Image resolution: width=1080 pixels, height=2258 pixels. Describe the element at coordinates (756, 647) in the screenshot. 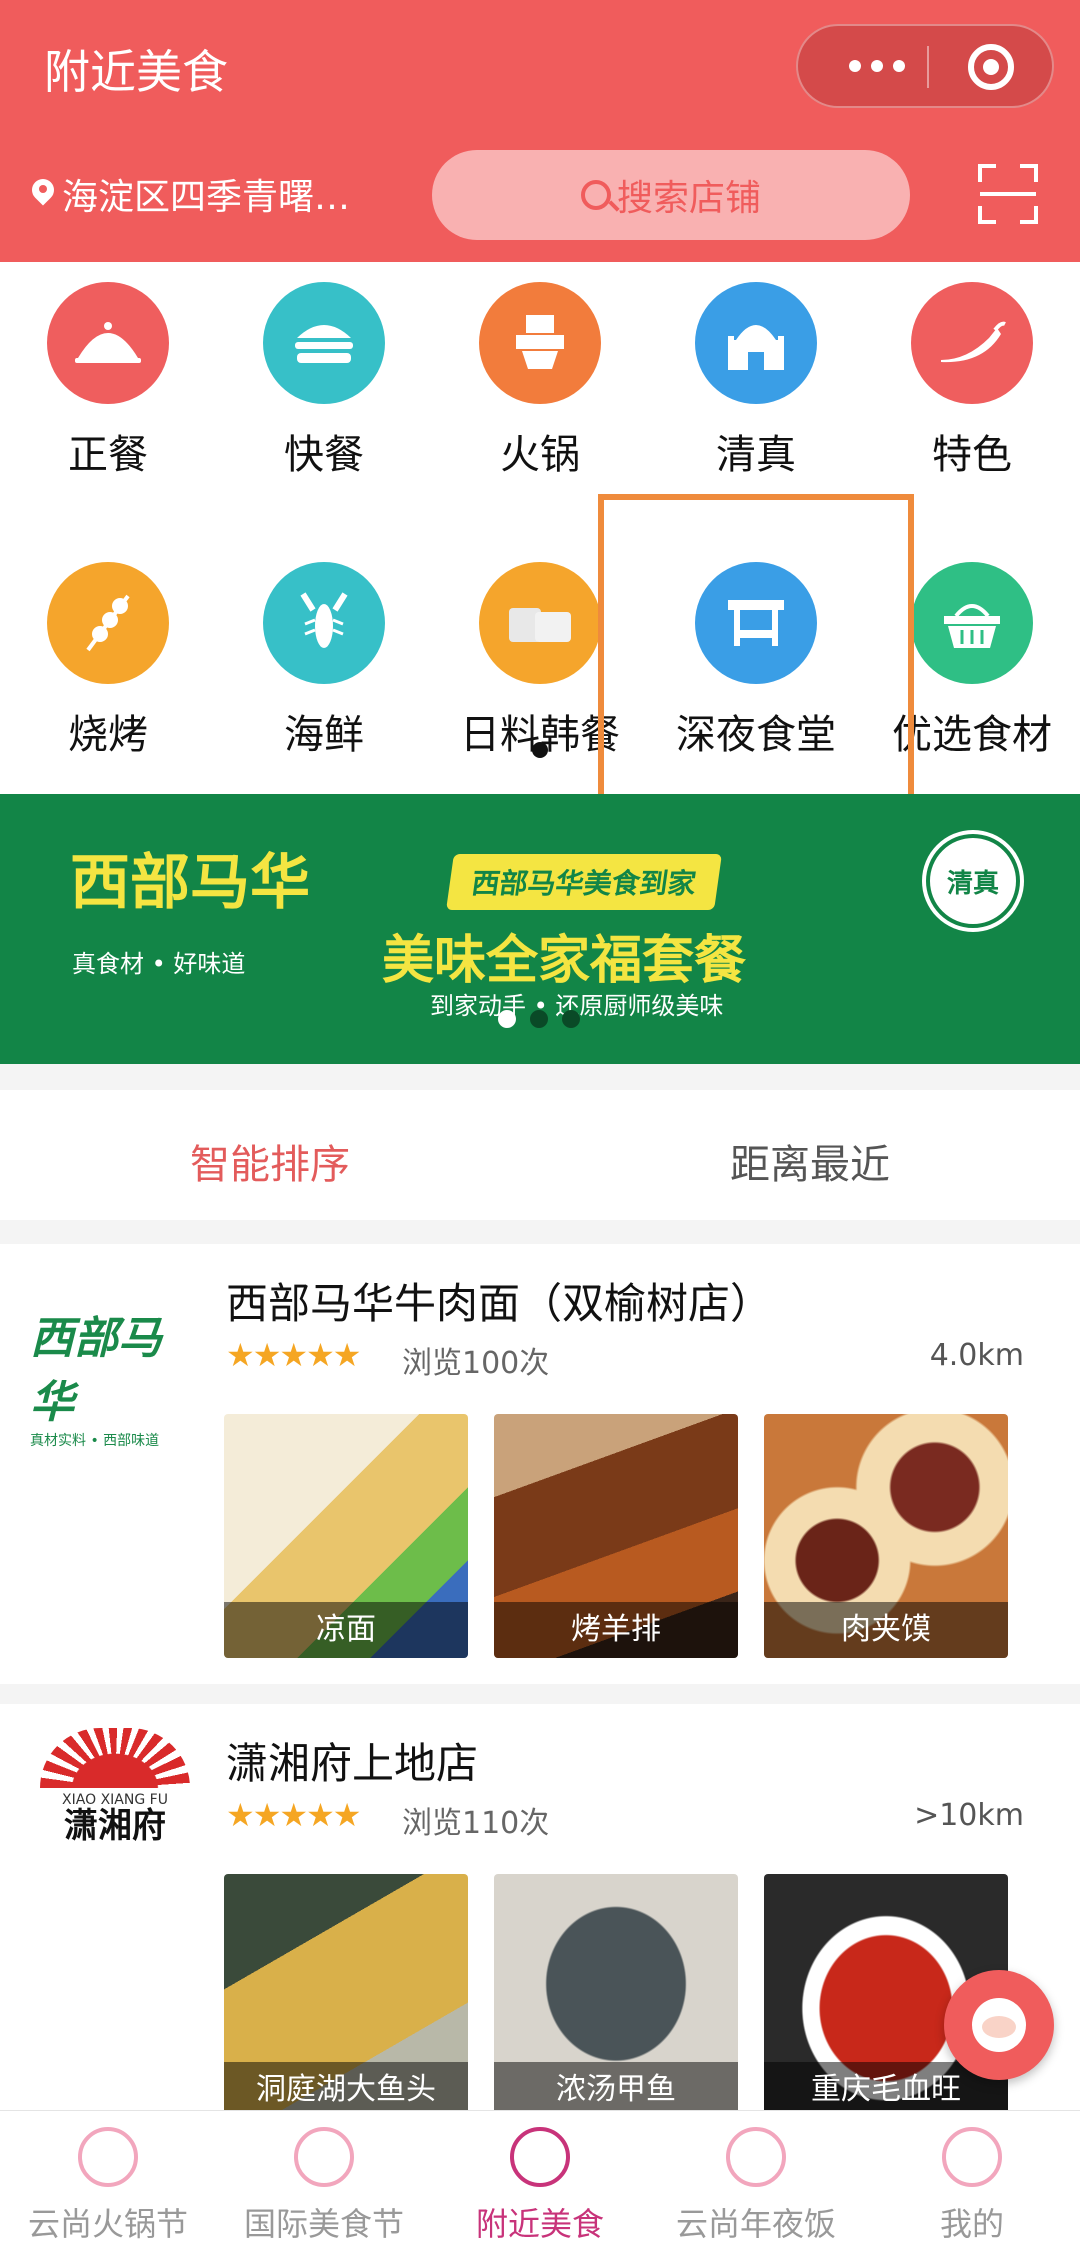

I see `highlight-box` at that location.